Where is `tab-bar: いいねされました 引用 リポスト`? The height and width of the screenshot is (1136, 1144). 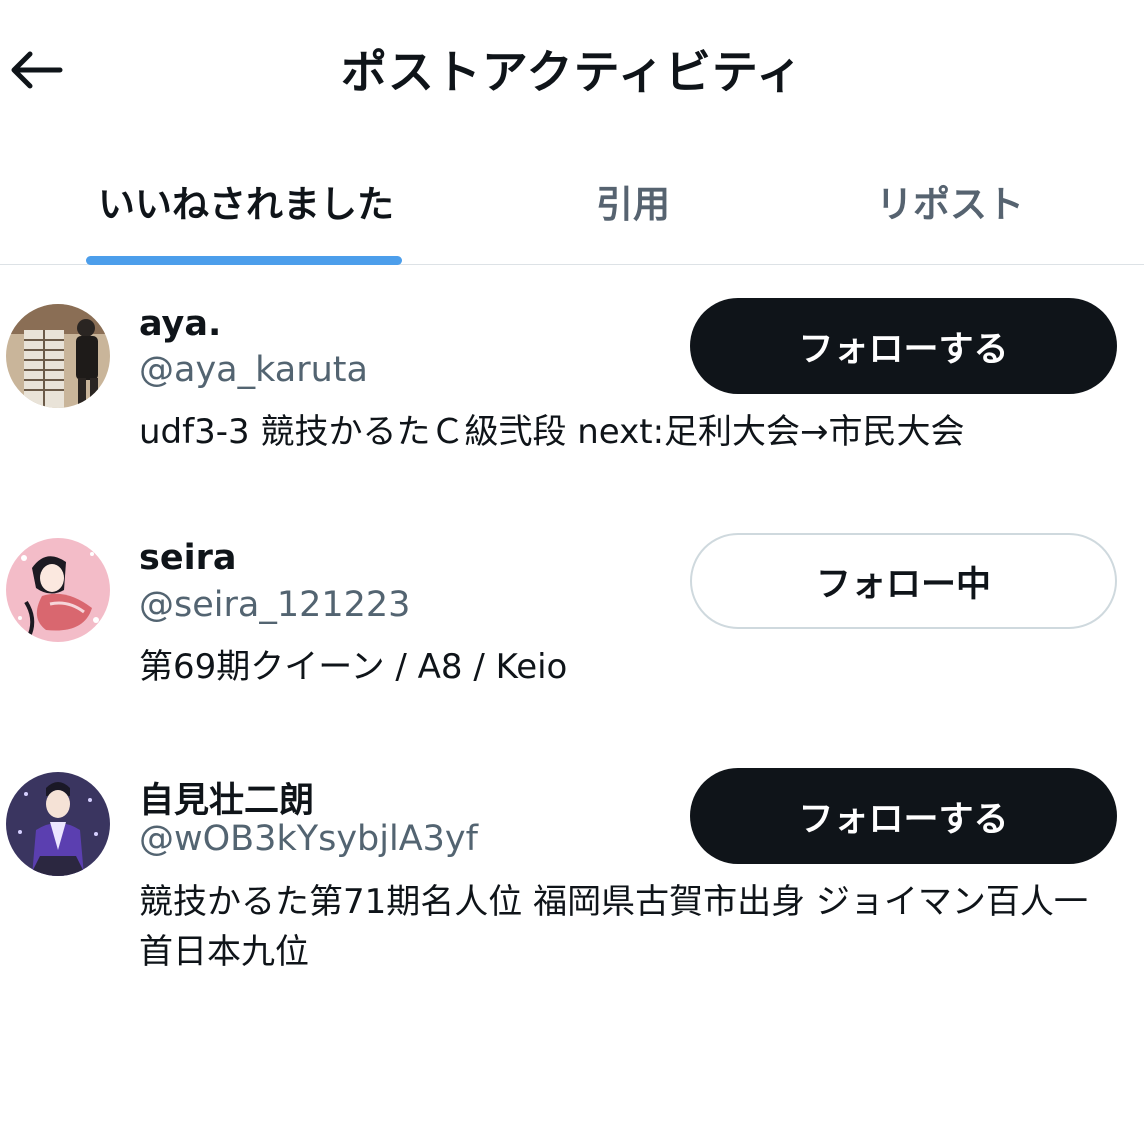 tab-bar: いいねされました 引用 リポスト is located at coordinates (572, 199).